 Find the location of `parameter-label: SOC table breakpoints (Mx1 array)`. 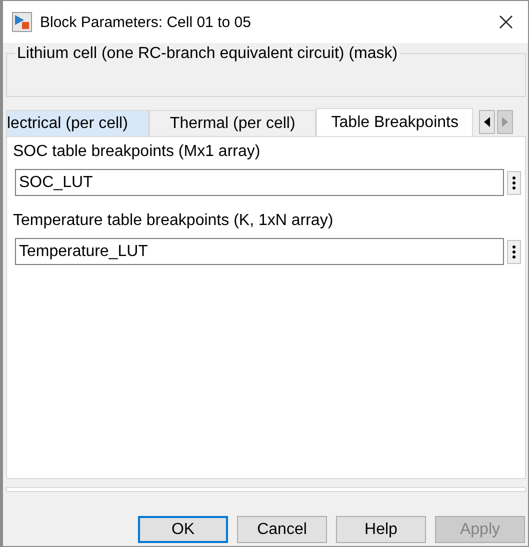

parameter-label: SOC table breakpoints (Mx1 array) is located at coordinates (137, 152).